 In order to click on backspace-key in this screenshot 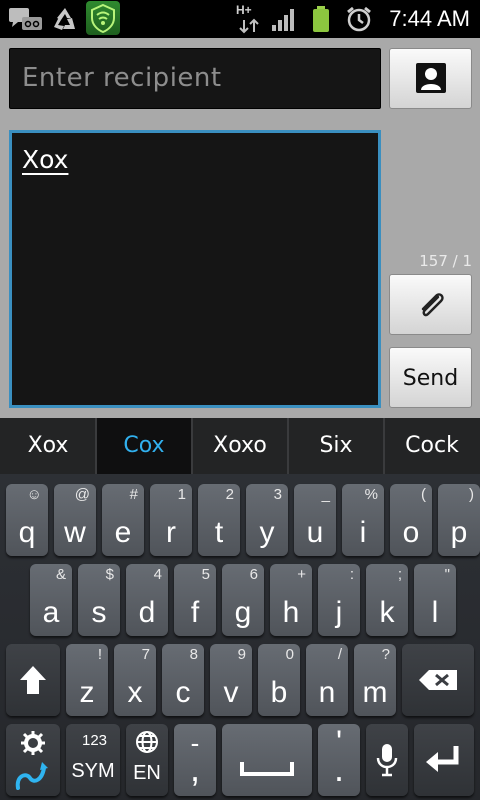, I will do `click(438, 680)`.